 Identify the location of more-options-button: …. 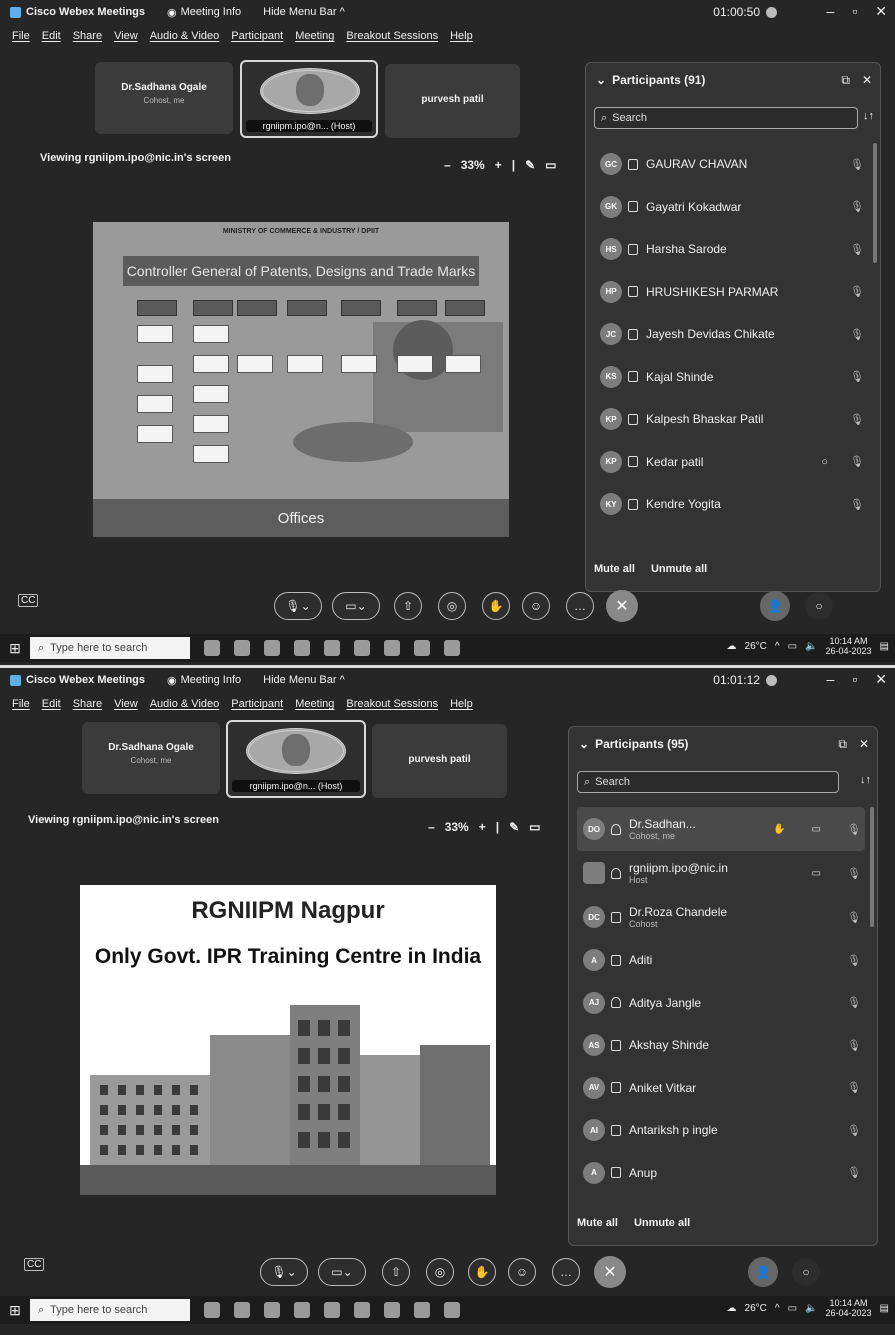
(580, 606).